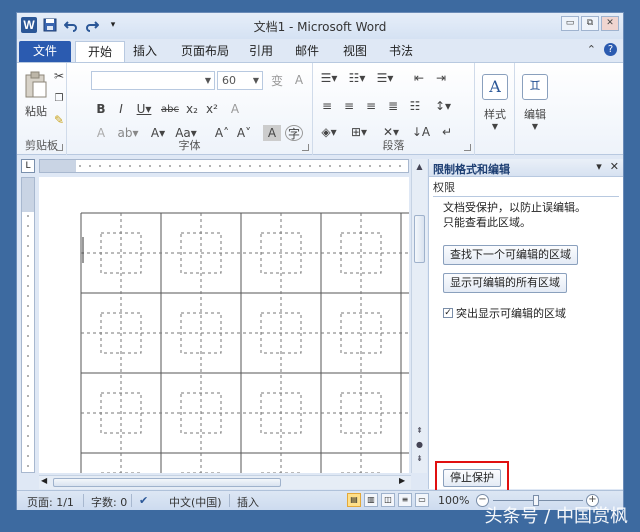 Image resolution: width=640 pixels, height=532 pixels. What do you see at coordinates (320, 27) in the screenshot?
I see `window-title: 文档1 - Microsoft Word` at bounding box center [320, 27].